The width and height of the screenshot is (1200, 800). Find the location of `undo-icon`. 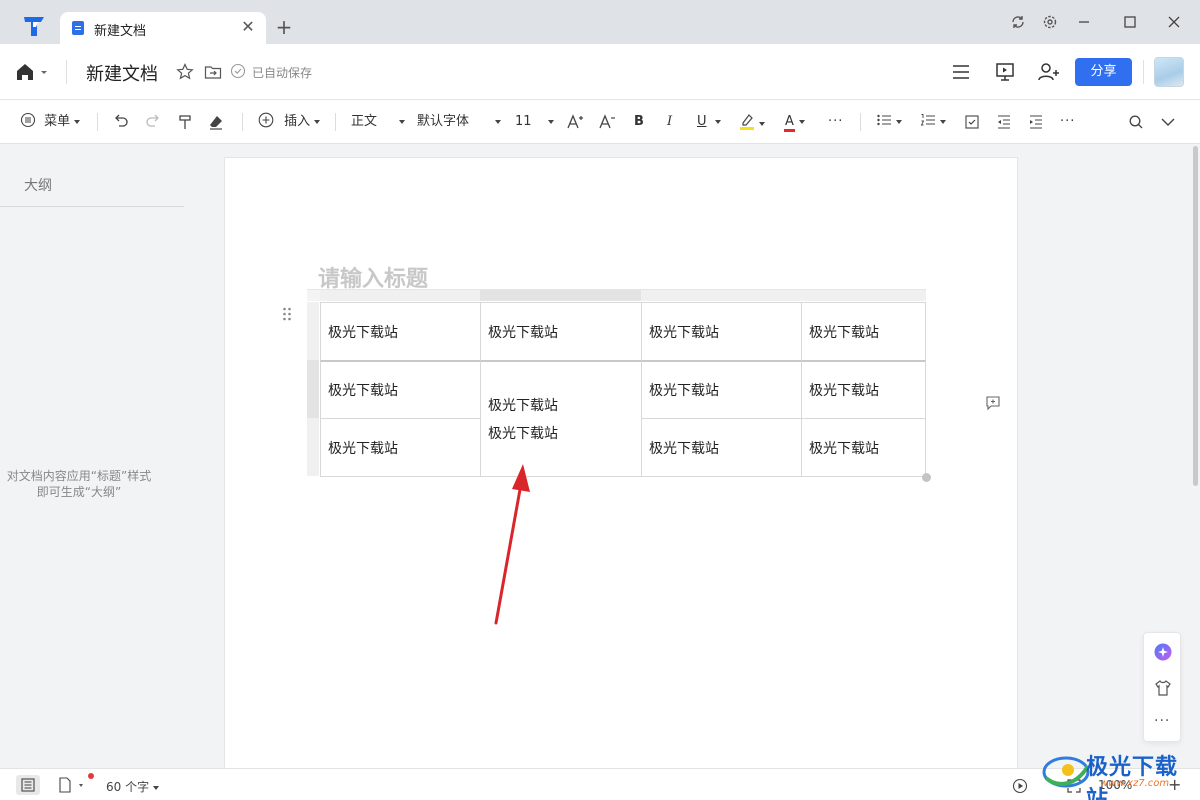

undo-icon is located at coordinates (121, 122).